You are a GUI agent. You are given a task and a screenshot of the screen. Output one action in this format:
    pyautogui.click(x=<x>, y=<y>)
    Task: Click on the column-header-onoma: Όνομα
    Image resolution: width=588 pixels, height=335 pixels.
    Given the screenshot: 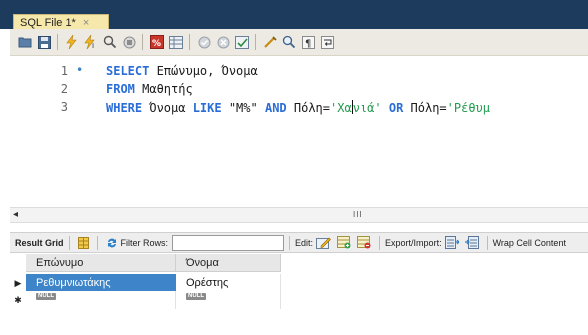 What is the action you would take?
    pyautogui.click(x=228, y=263)
    